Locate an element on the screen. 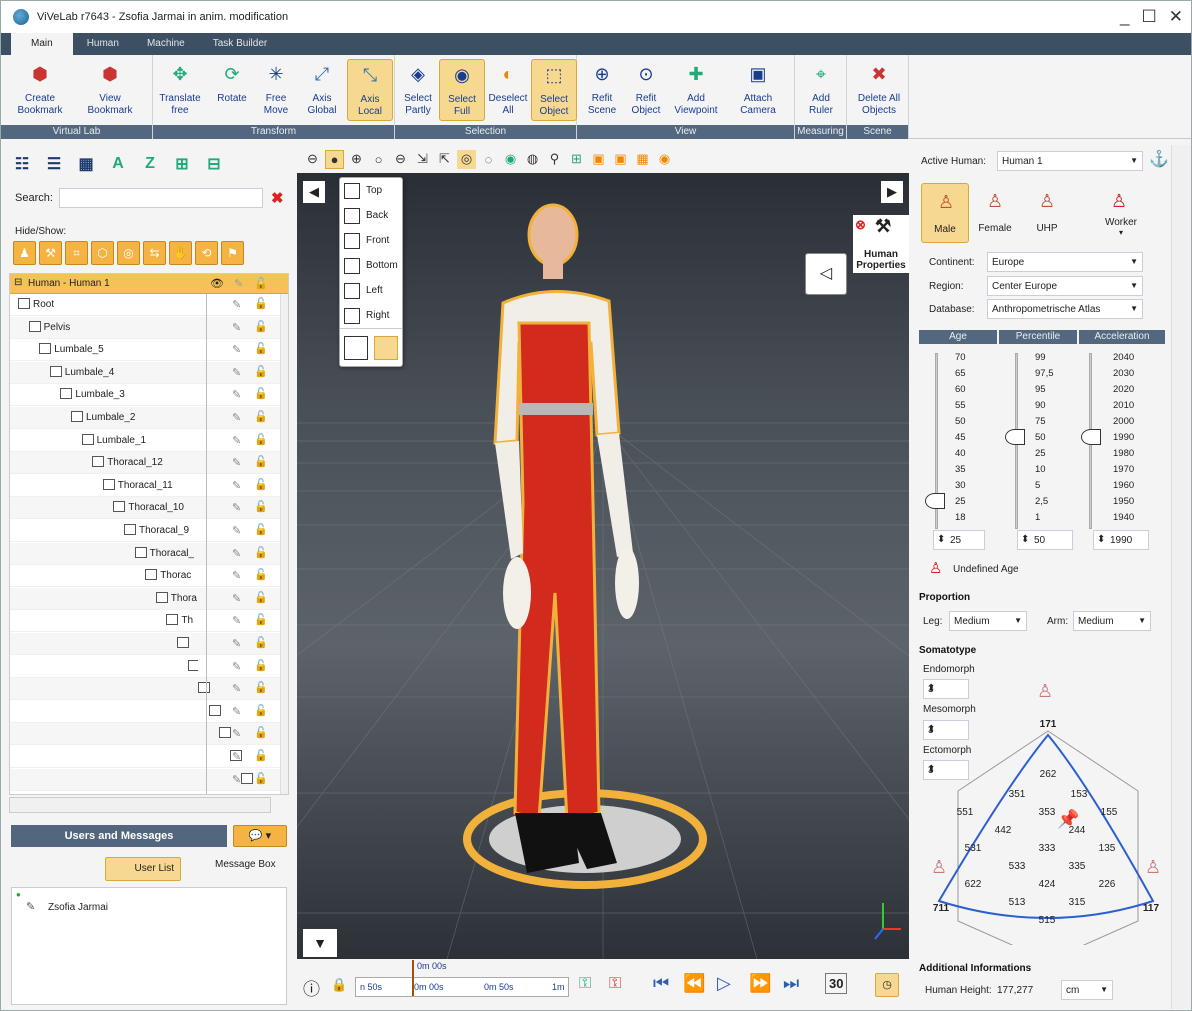  marker-filter-icon: ⚑ is located at coordinates (232, 253).